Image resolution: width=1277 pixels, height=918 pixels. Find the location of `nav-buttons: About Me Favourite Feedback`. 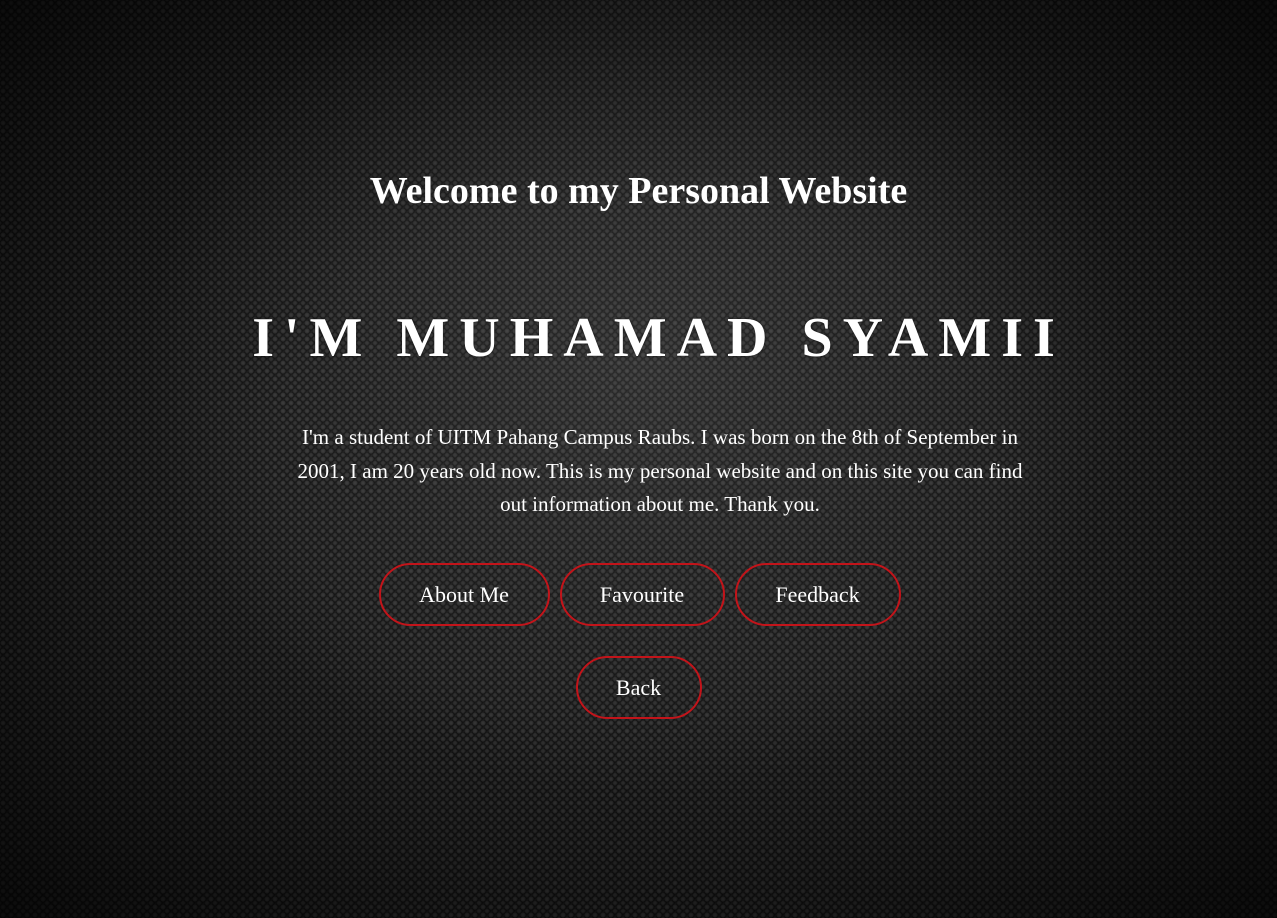

nav-buttons: About Me Favourite Feedback is located at coordinates (639, 594).